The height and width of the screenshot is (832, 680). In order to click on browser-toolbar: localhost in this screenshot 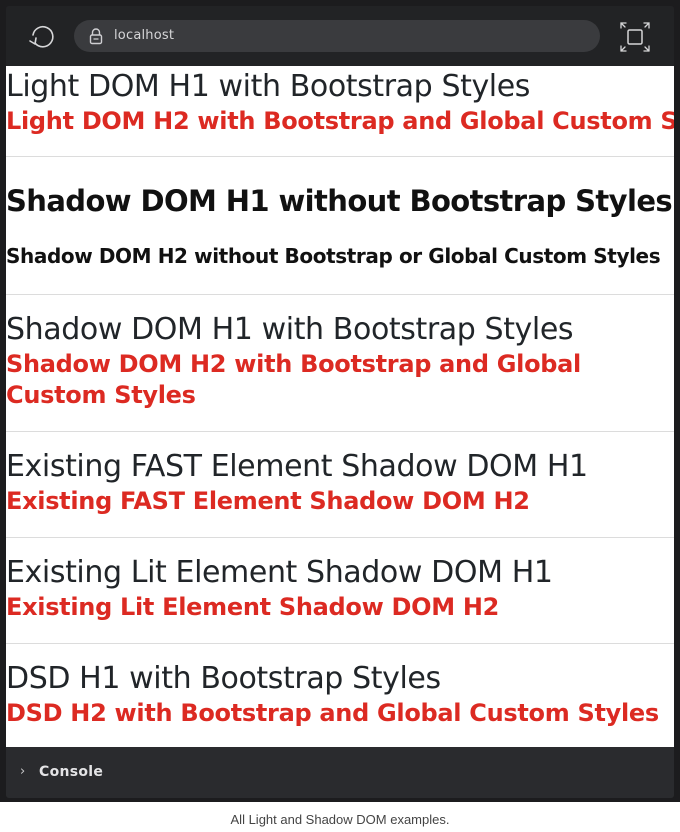, I will do `click(340, 36)`.